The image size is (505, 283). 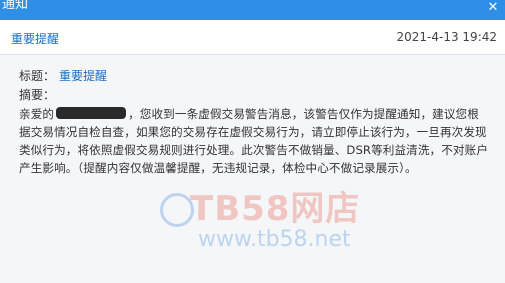 What do you see at coordinates (274, 239) in the screenshot?
I see `watermark-url: www.tb58.net` at bounding box center [274, 239].